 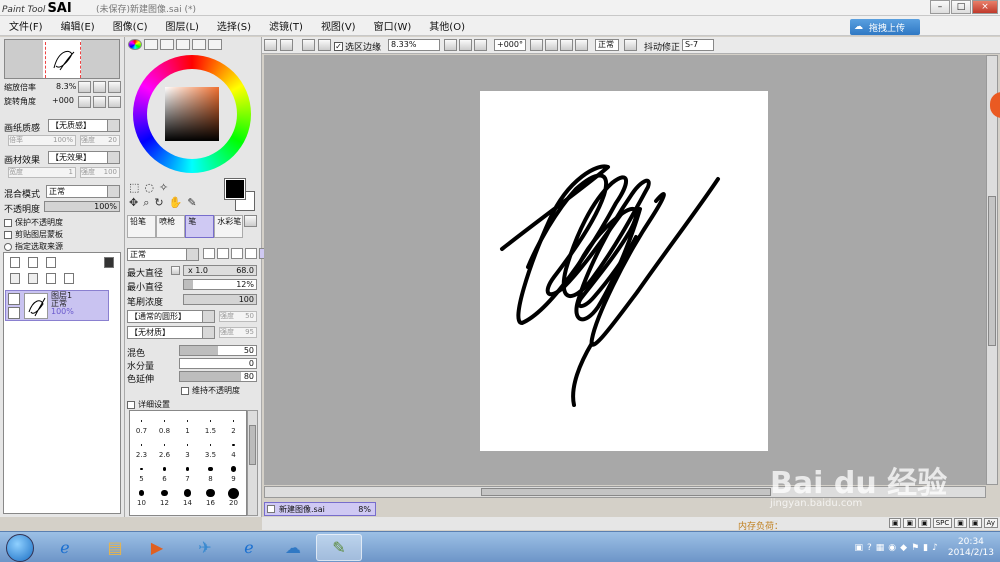 I want to click on status-btn-3: ▣, so click(x=924, y=523).